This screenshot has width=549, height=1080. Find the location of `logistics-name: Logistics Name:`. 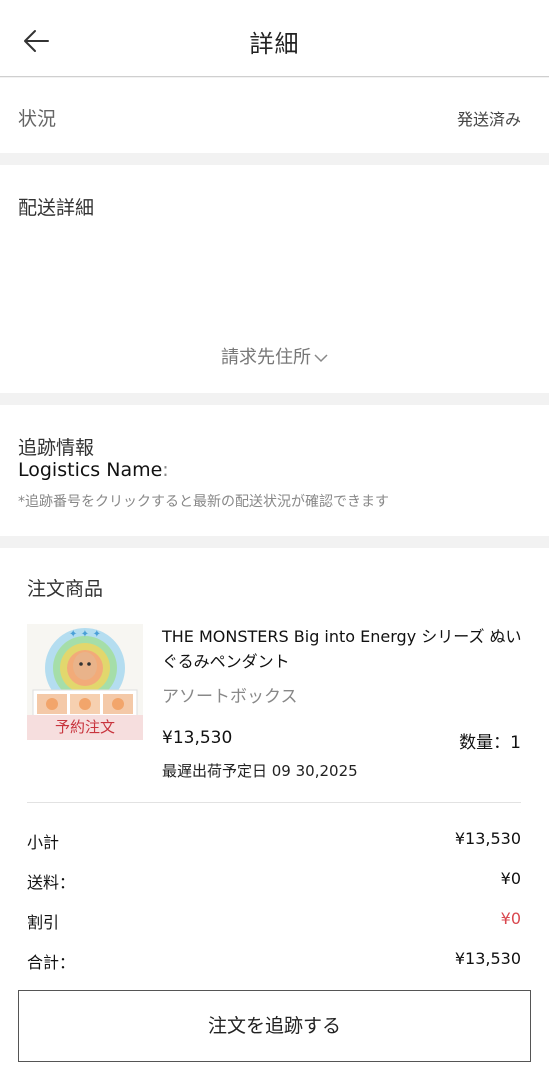

logistics-name: Logistics Name: is located at coordinates (93, 470).